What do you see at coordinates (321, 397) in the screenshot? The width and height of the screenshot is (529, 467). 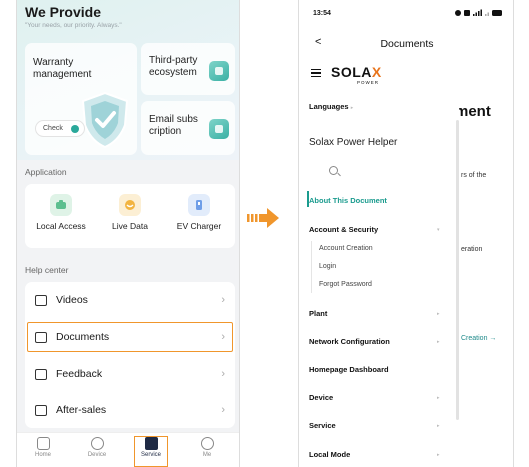 I see `sidebar-item-device: Device` at bounding box center [321, 397].